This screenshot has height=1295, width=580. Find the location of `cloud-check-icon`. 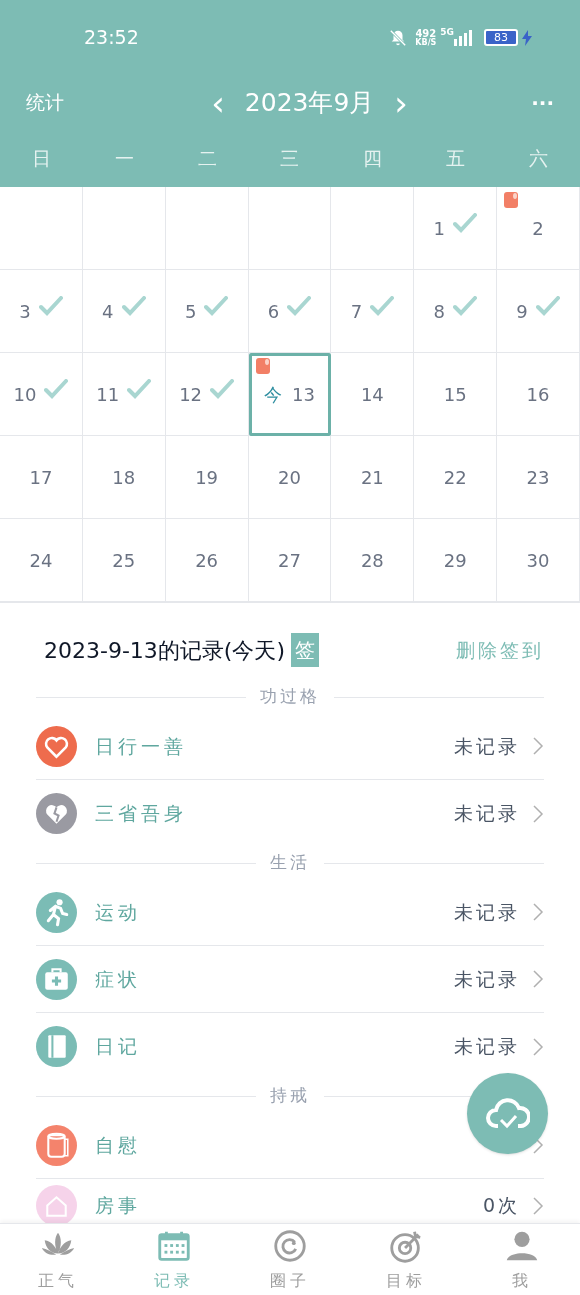

cloud-check-icon is located at coordinates (507, 1113).